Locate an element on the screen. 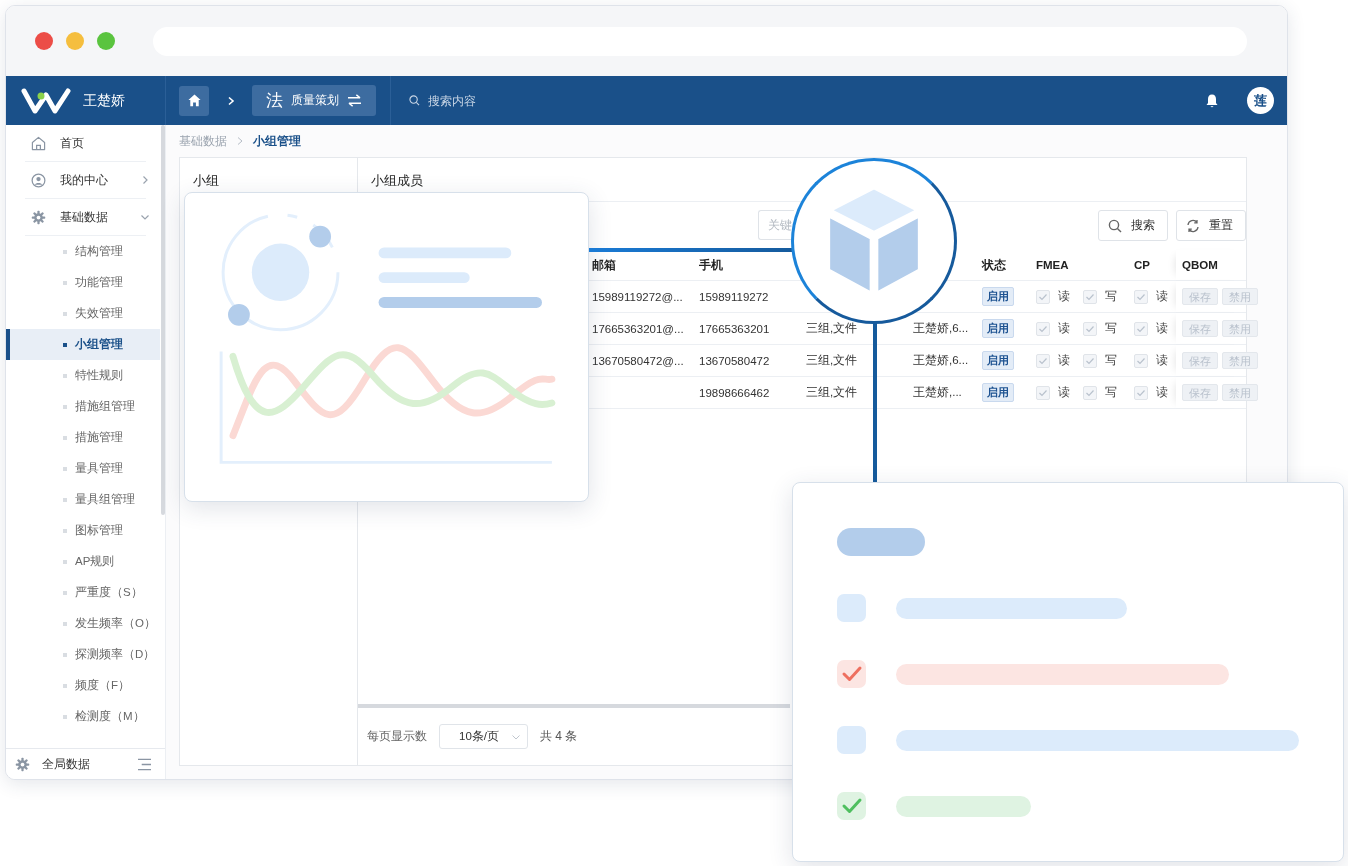 The height and width of the screenshot is (866, 1348). column-header: QBOM is located at coordinates (1200, 265).